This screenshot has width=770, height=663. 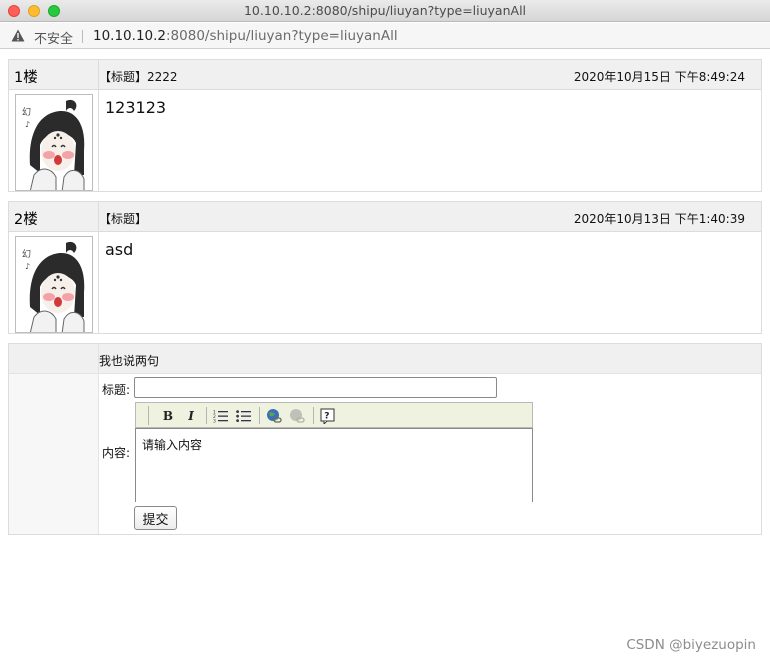 I want to click on watermark: CSDN @biyezuopin, so click(x=691, y=645).